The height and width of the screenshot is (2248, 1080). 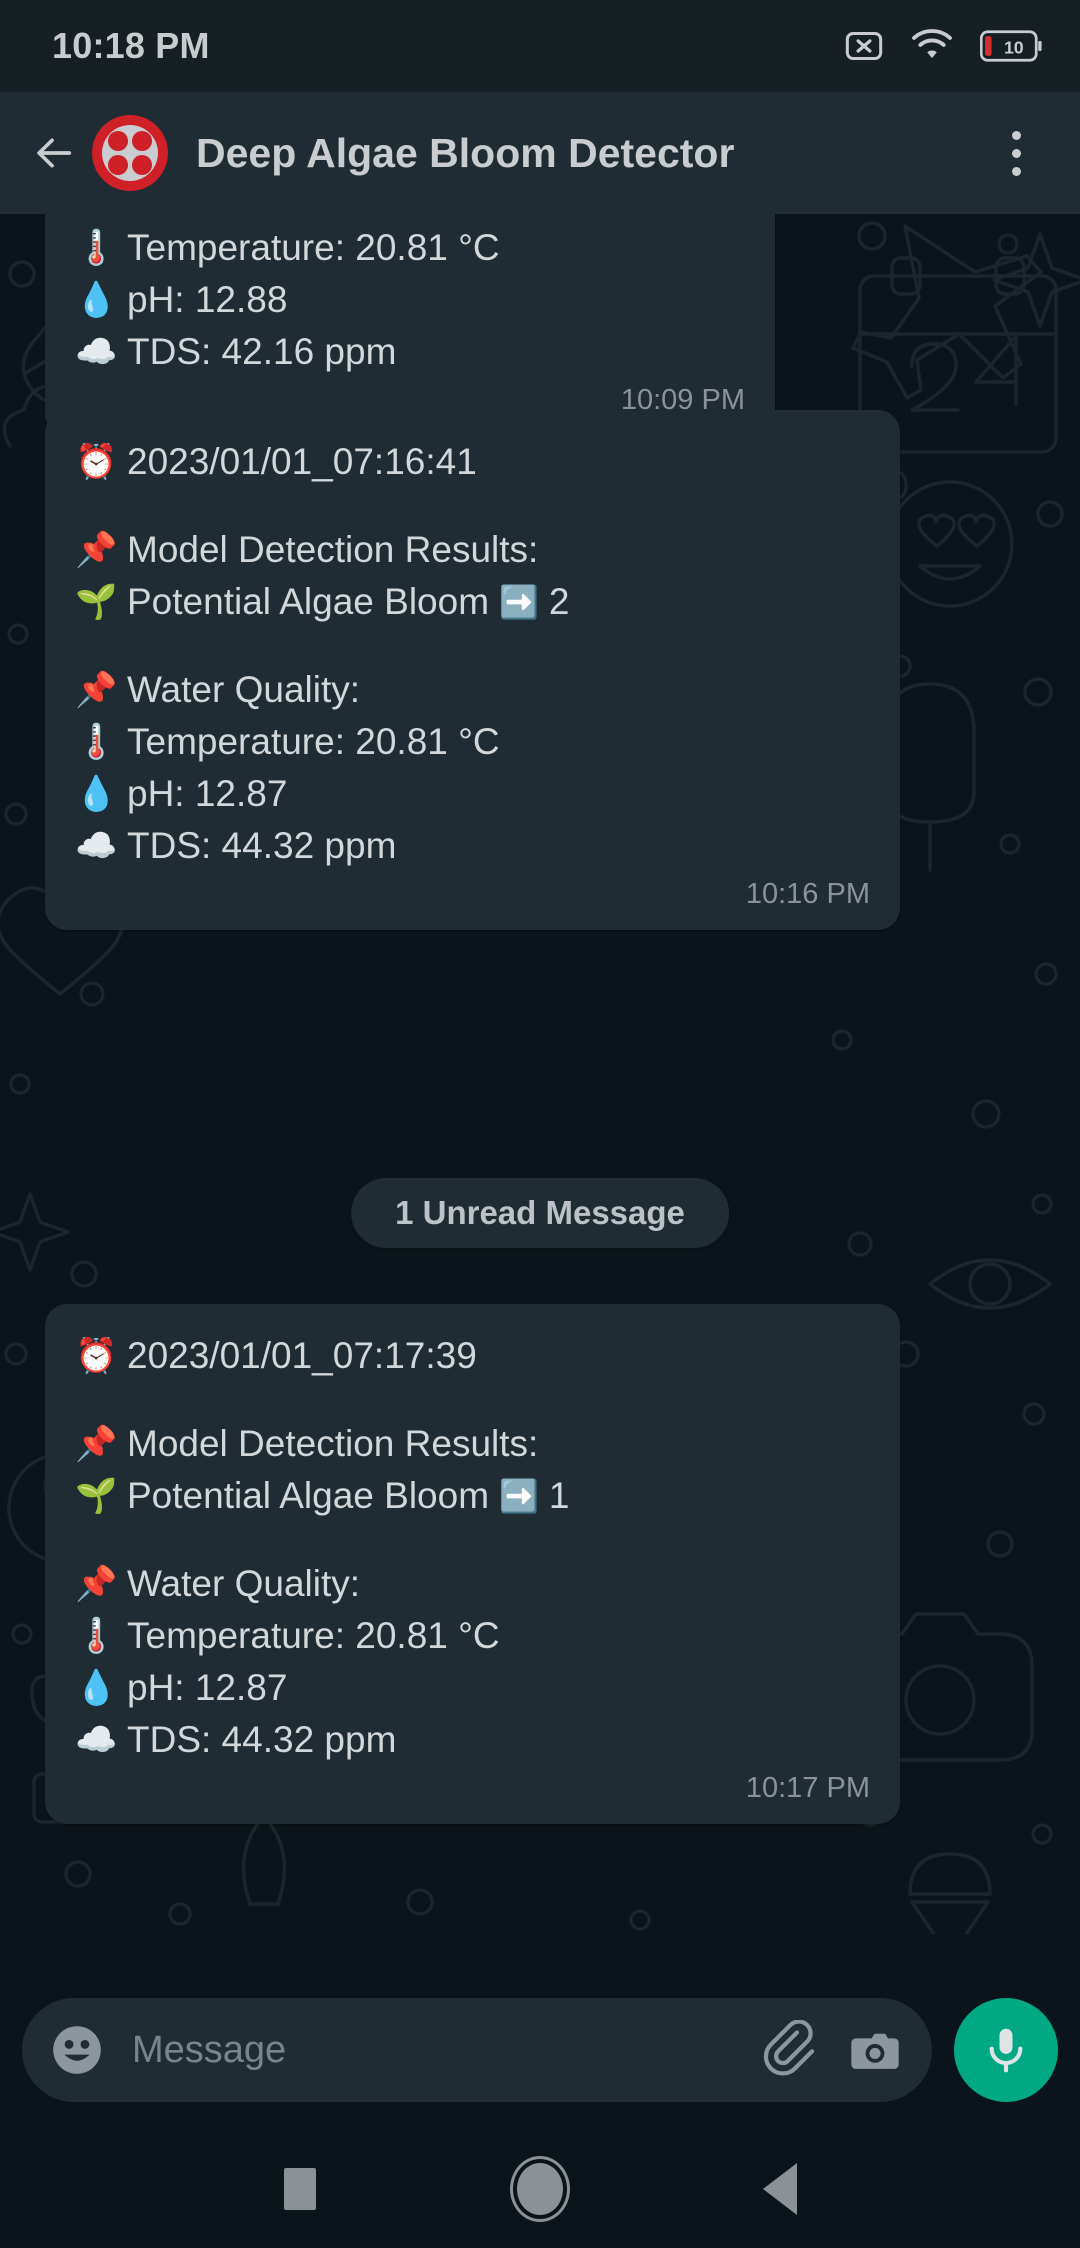 I want to click on avatar-inner-disc, so click(x=130, y=153).